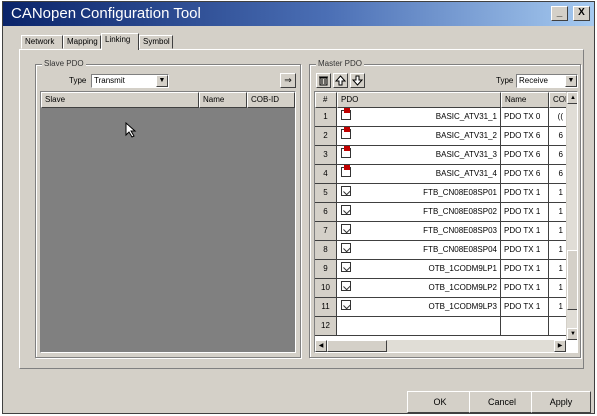  I want to click on pdo-name: BASIC_ATV31_3, so click(466, 154).